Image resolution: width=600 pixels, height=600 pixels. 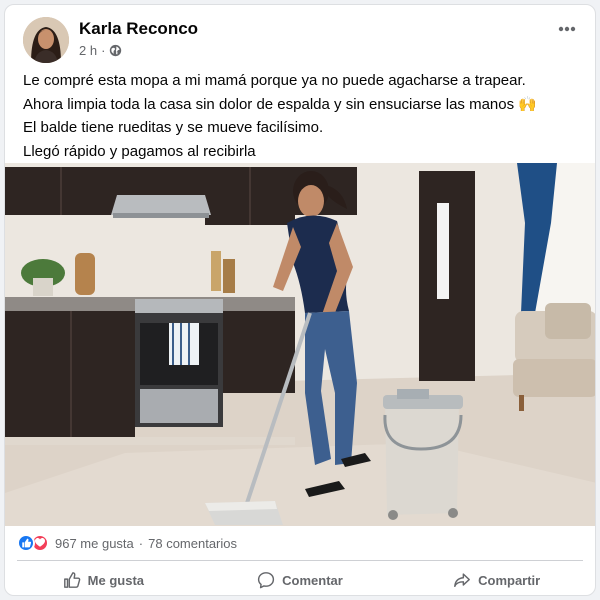 I want to click on thumbs-up-icon, so click(x=71, y=580).